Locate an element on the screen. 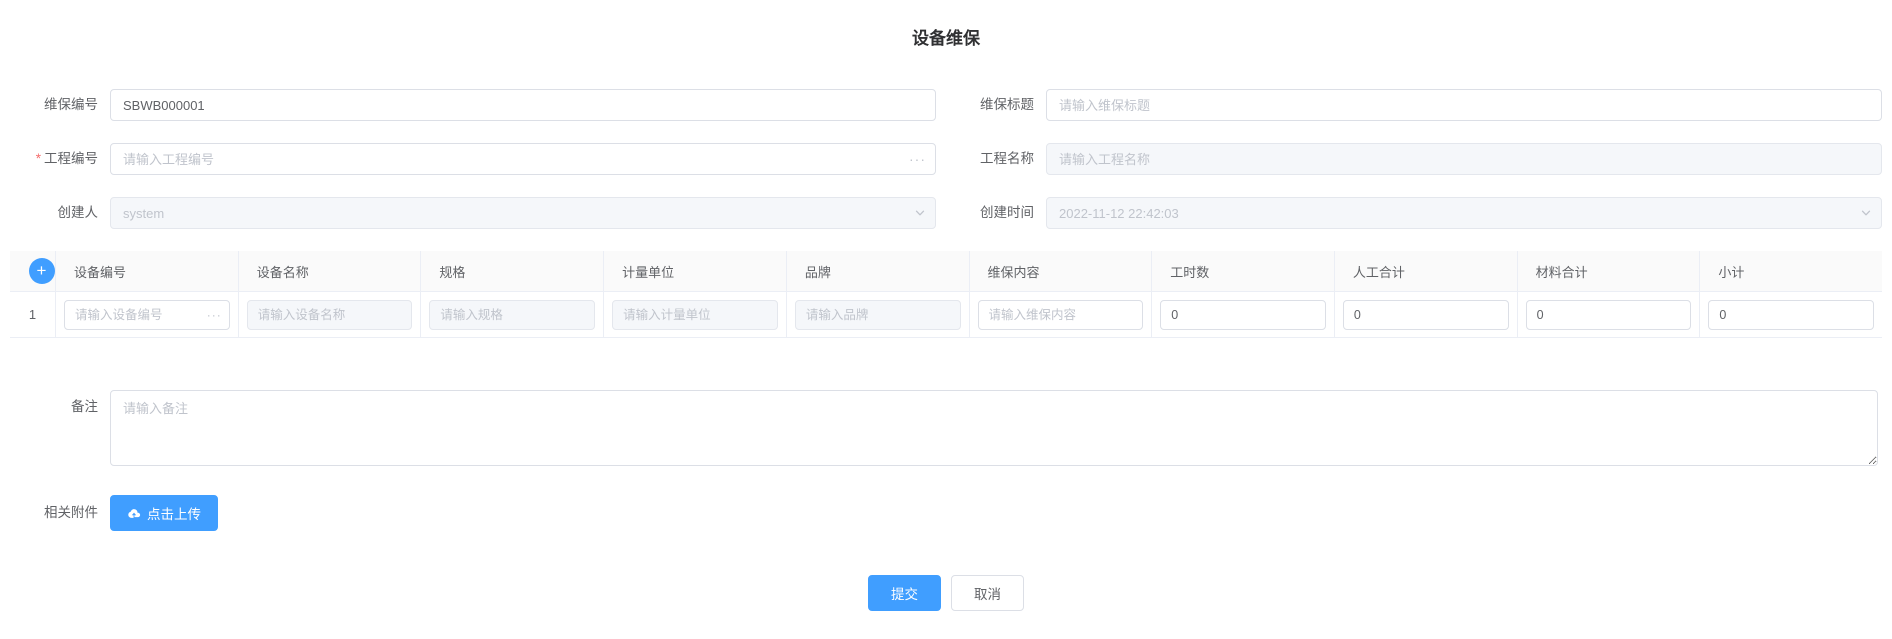  material-total-control is located at coordinates (1608, 314).